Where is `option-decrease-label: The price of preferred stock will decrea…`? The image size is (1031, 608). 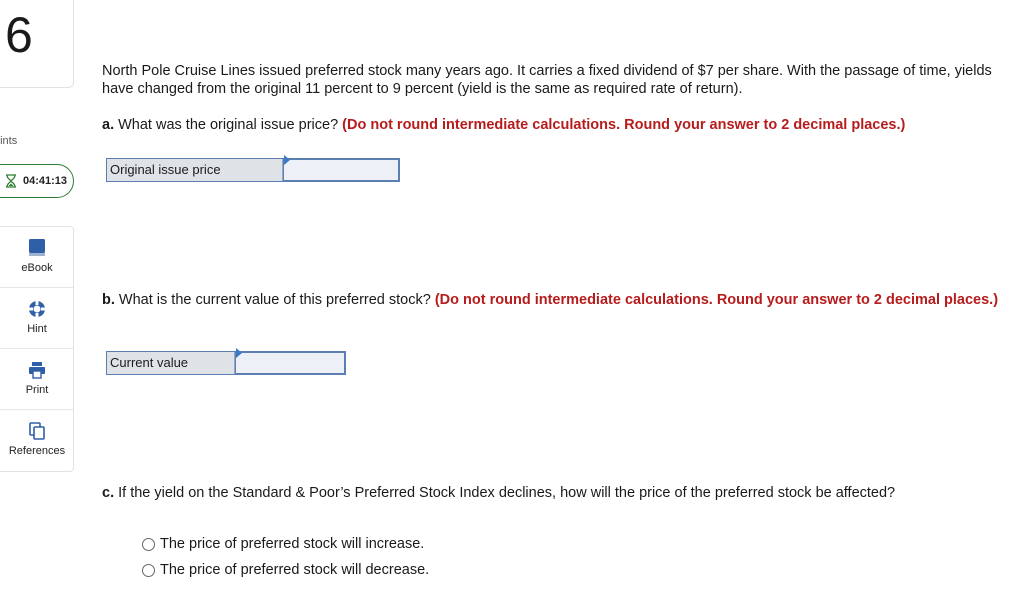
option-decrease-label: The price of preferred stock will decrea… is located at coordinates (295, 570).